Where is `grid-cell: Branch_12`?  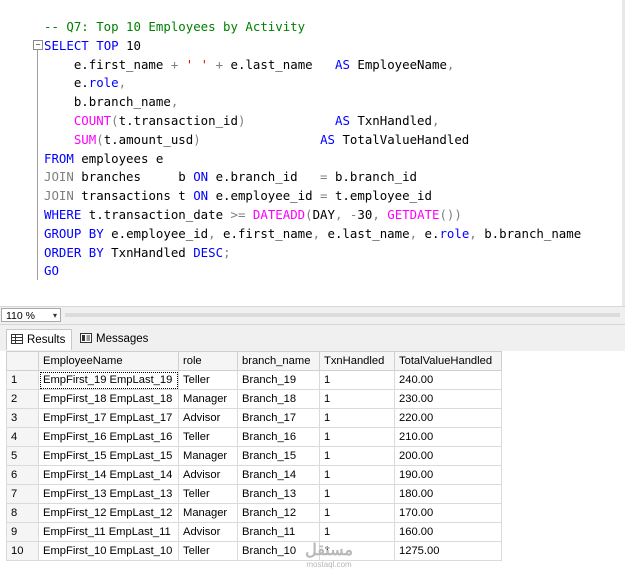 grid-cell: Branch_12 is located at coordinates (278, 513).